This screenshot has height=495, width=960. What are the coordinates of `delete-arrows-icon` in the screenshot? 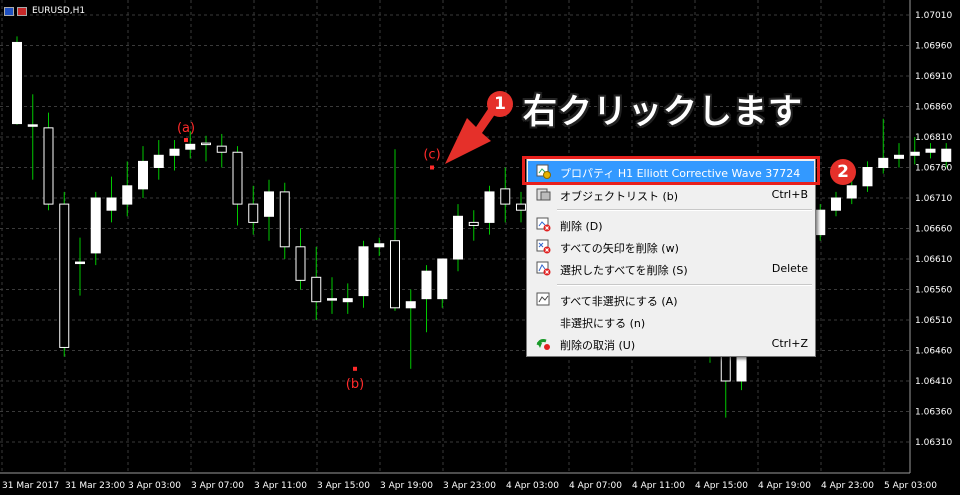 It's located at (543, 246).